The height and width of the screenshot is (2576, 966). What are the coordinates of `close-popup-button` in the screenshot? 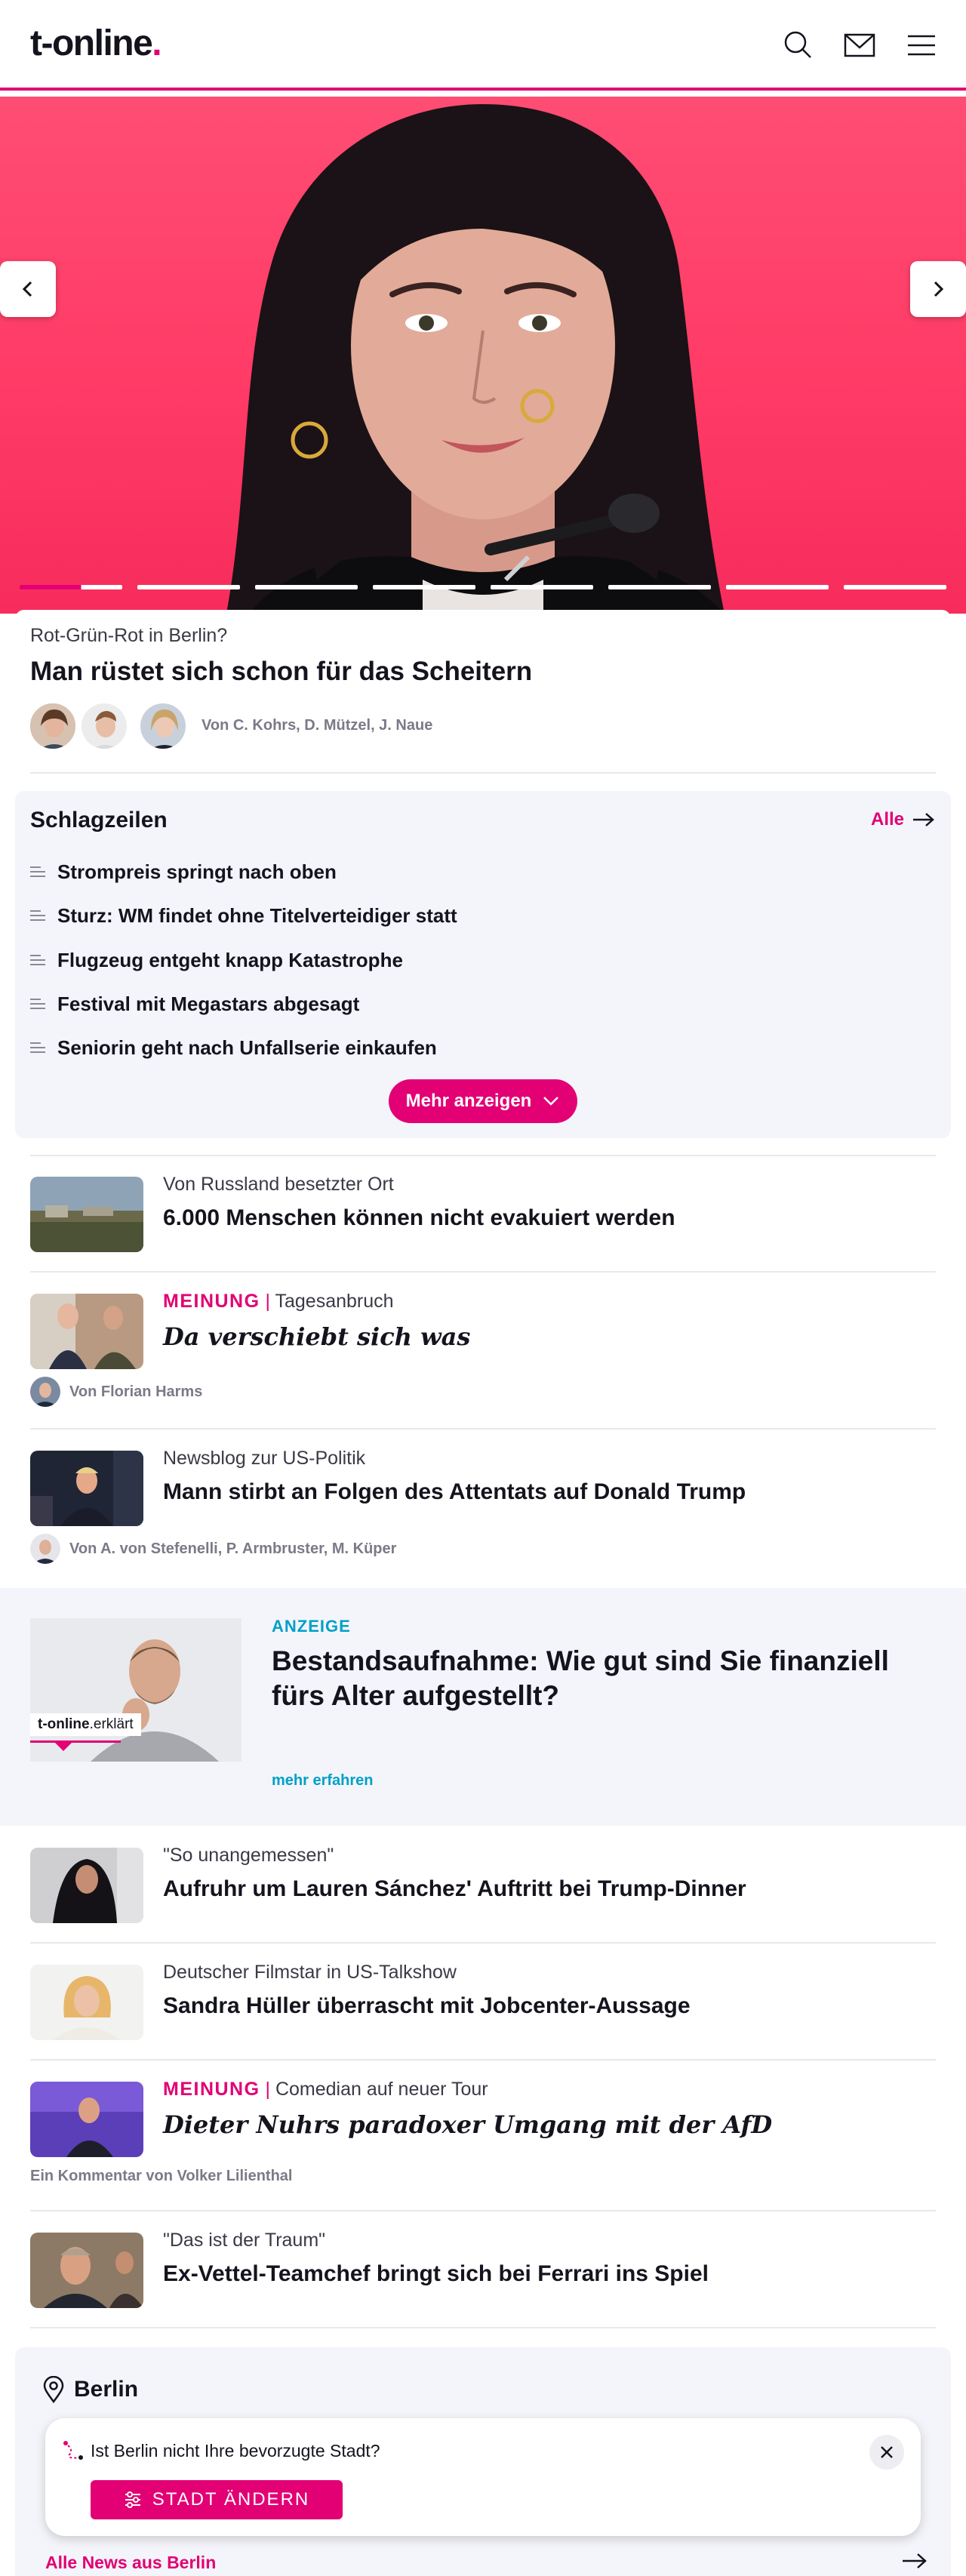 It's located at (886, 2452).